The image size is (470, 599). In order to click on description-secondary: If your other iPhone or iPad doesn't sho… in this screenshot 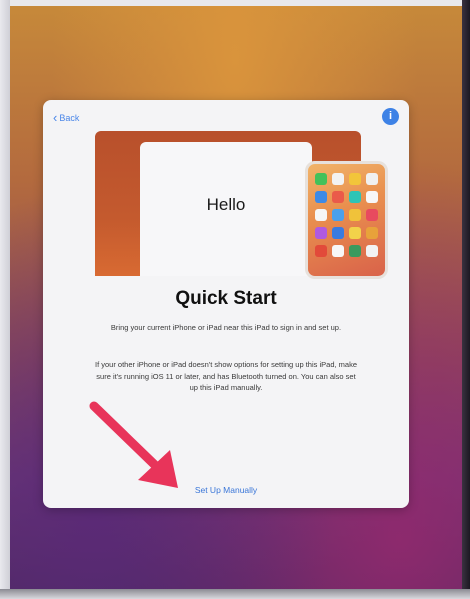, I will do `click(226, 376)`.